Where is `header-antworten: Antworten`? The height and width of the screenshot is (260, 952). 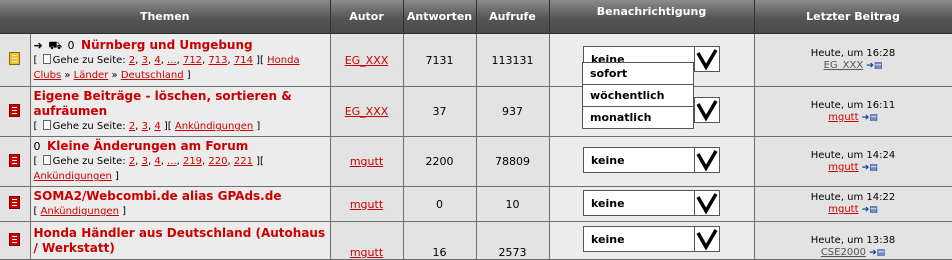 header-antworten: Antworten is located at coordinates (440, 17).